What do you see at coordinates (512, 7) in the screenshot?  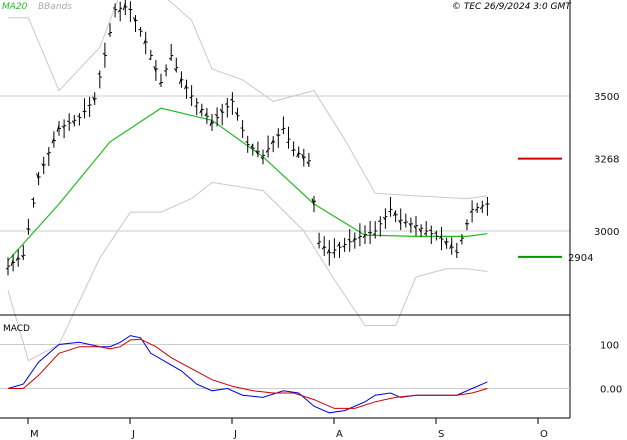 I see `copyright-label: © TEC 26/9/2024 3:0 GMT` at bounding box center [512, 7].